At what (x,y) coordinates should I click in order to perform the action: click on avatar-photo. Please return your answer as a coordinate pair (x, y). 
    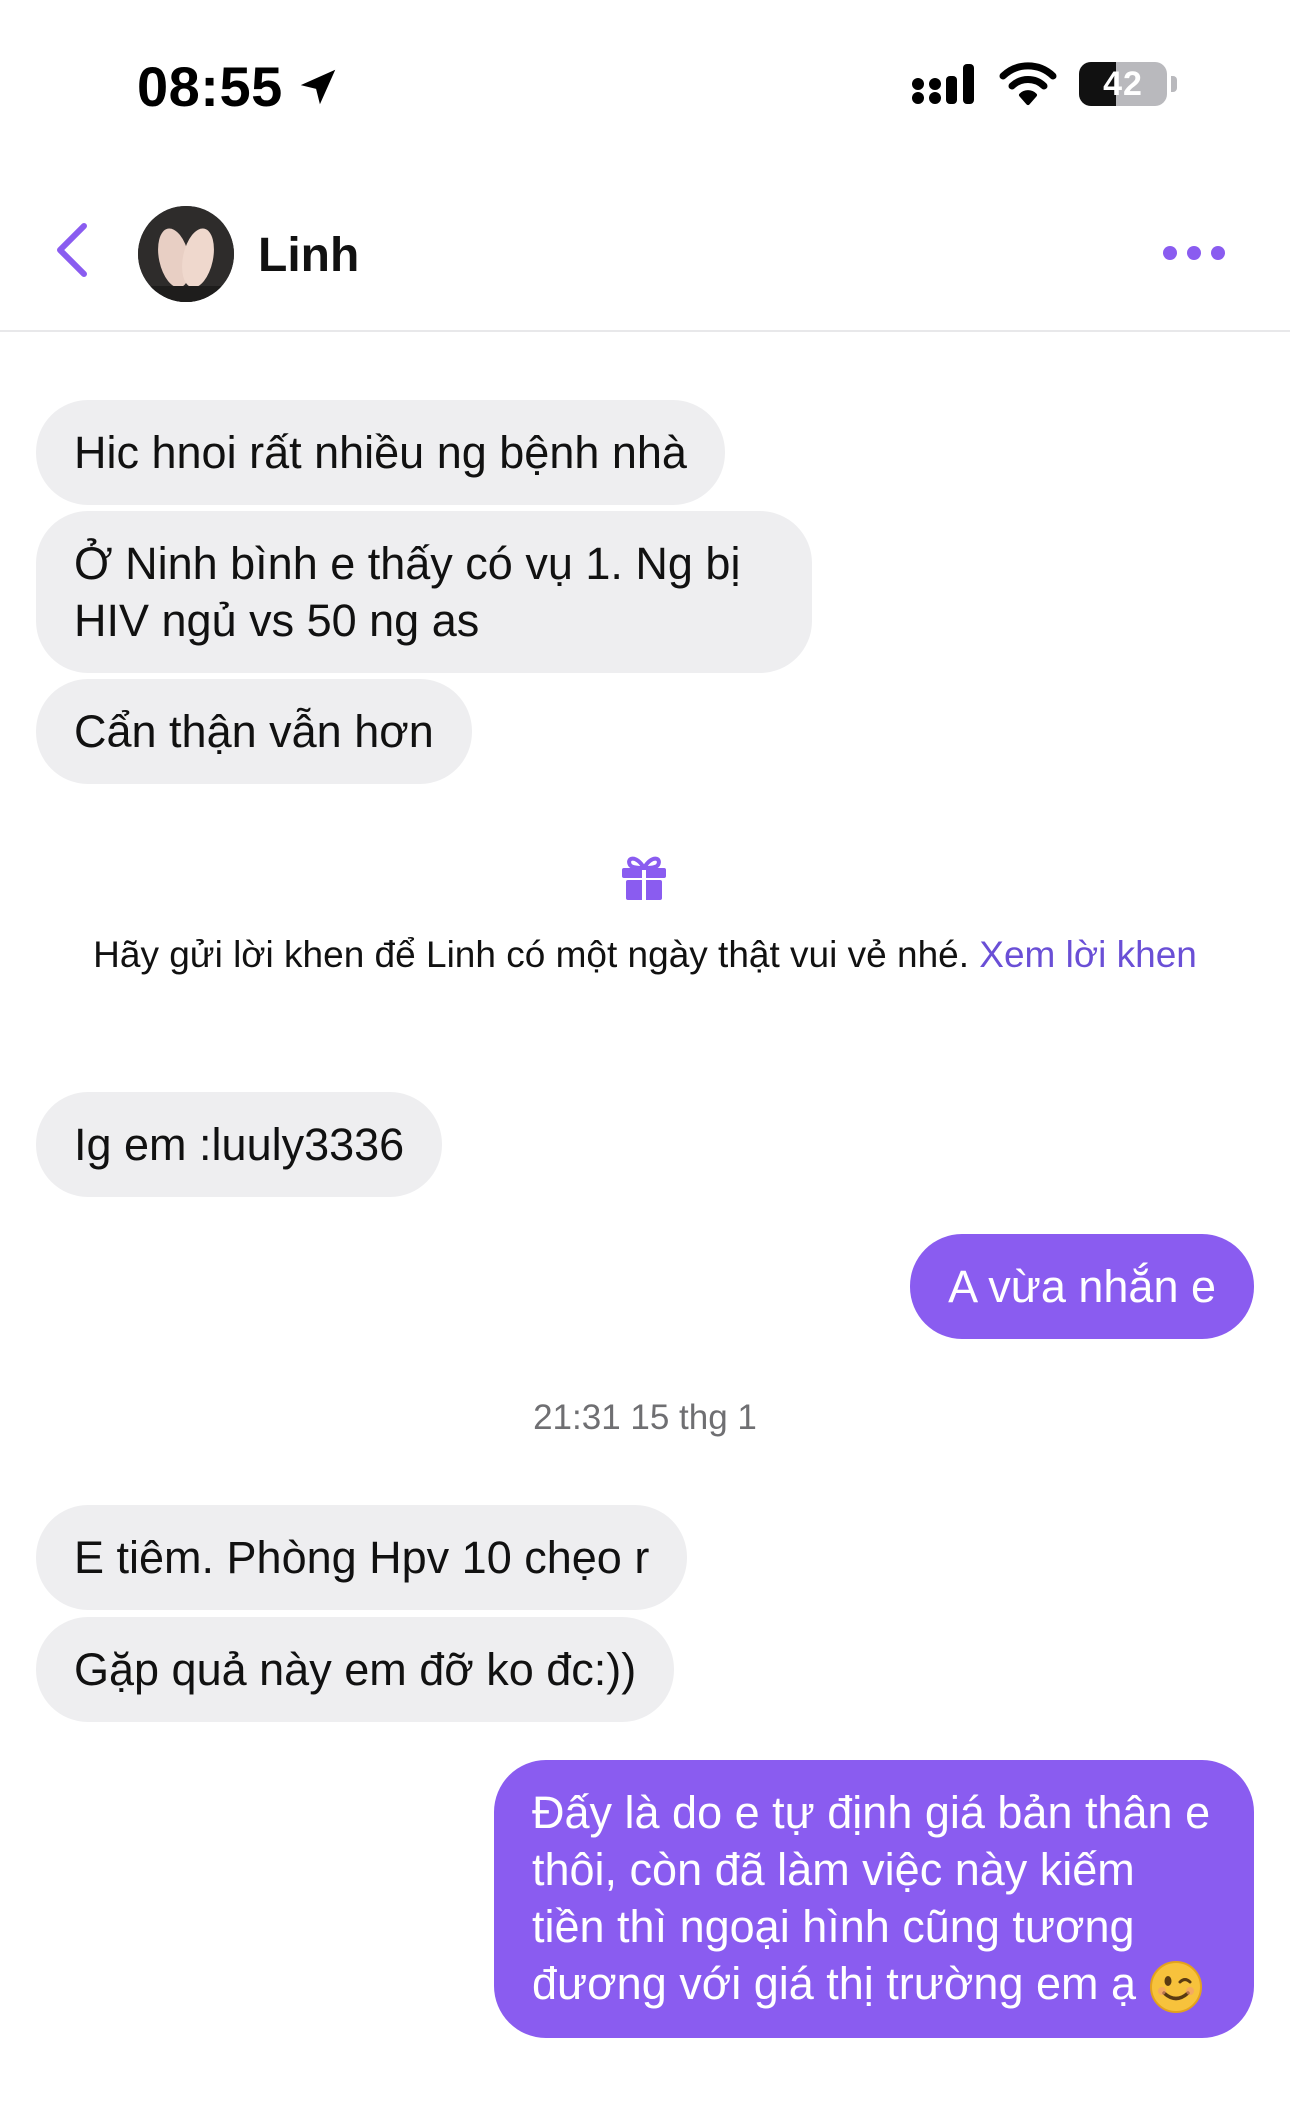
    Looking at the image, I should click on (186, 254).